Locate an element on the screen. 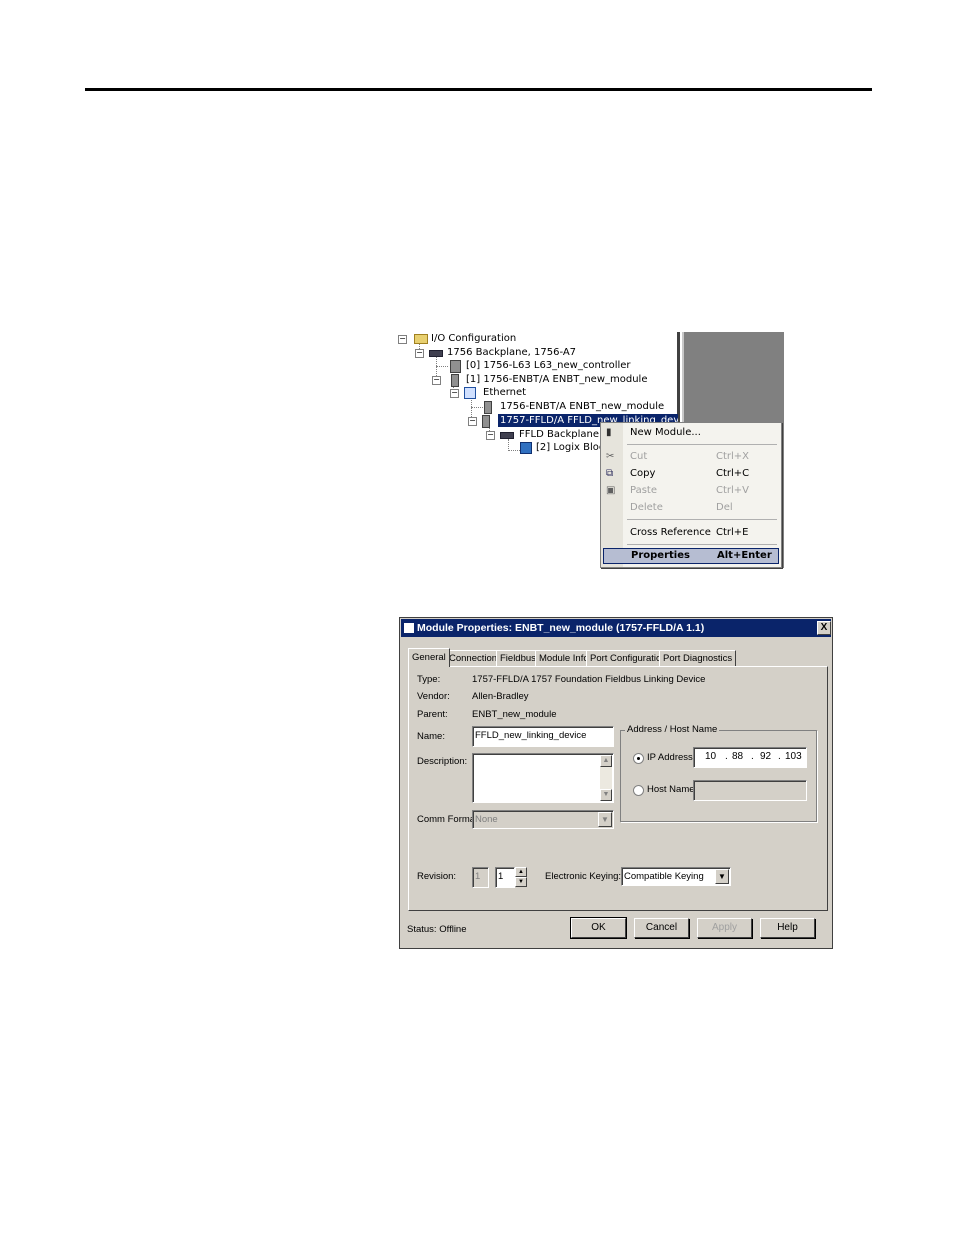 Image resolution: width=954 pixels, height=1235 pixels. tab-fieldbus: Fieldbus is located at coordinates (518, 658).